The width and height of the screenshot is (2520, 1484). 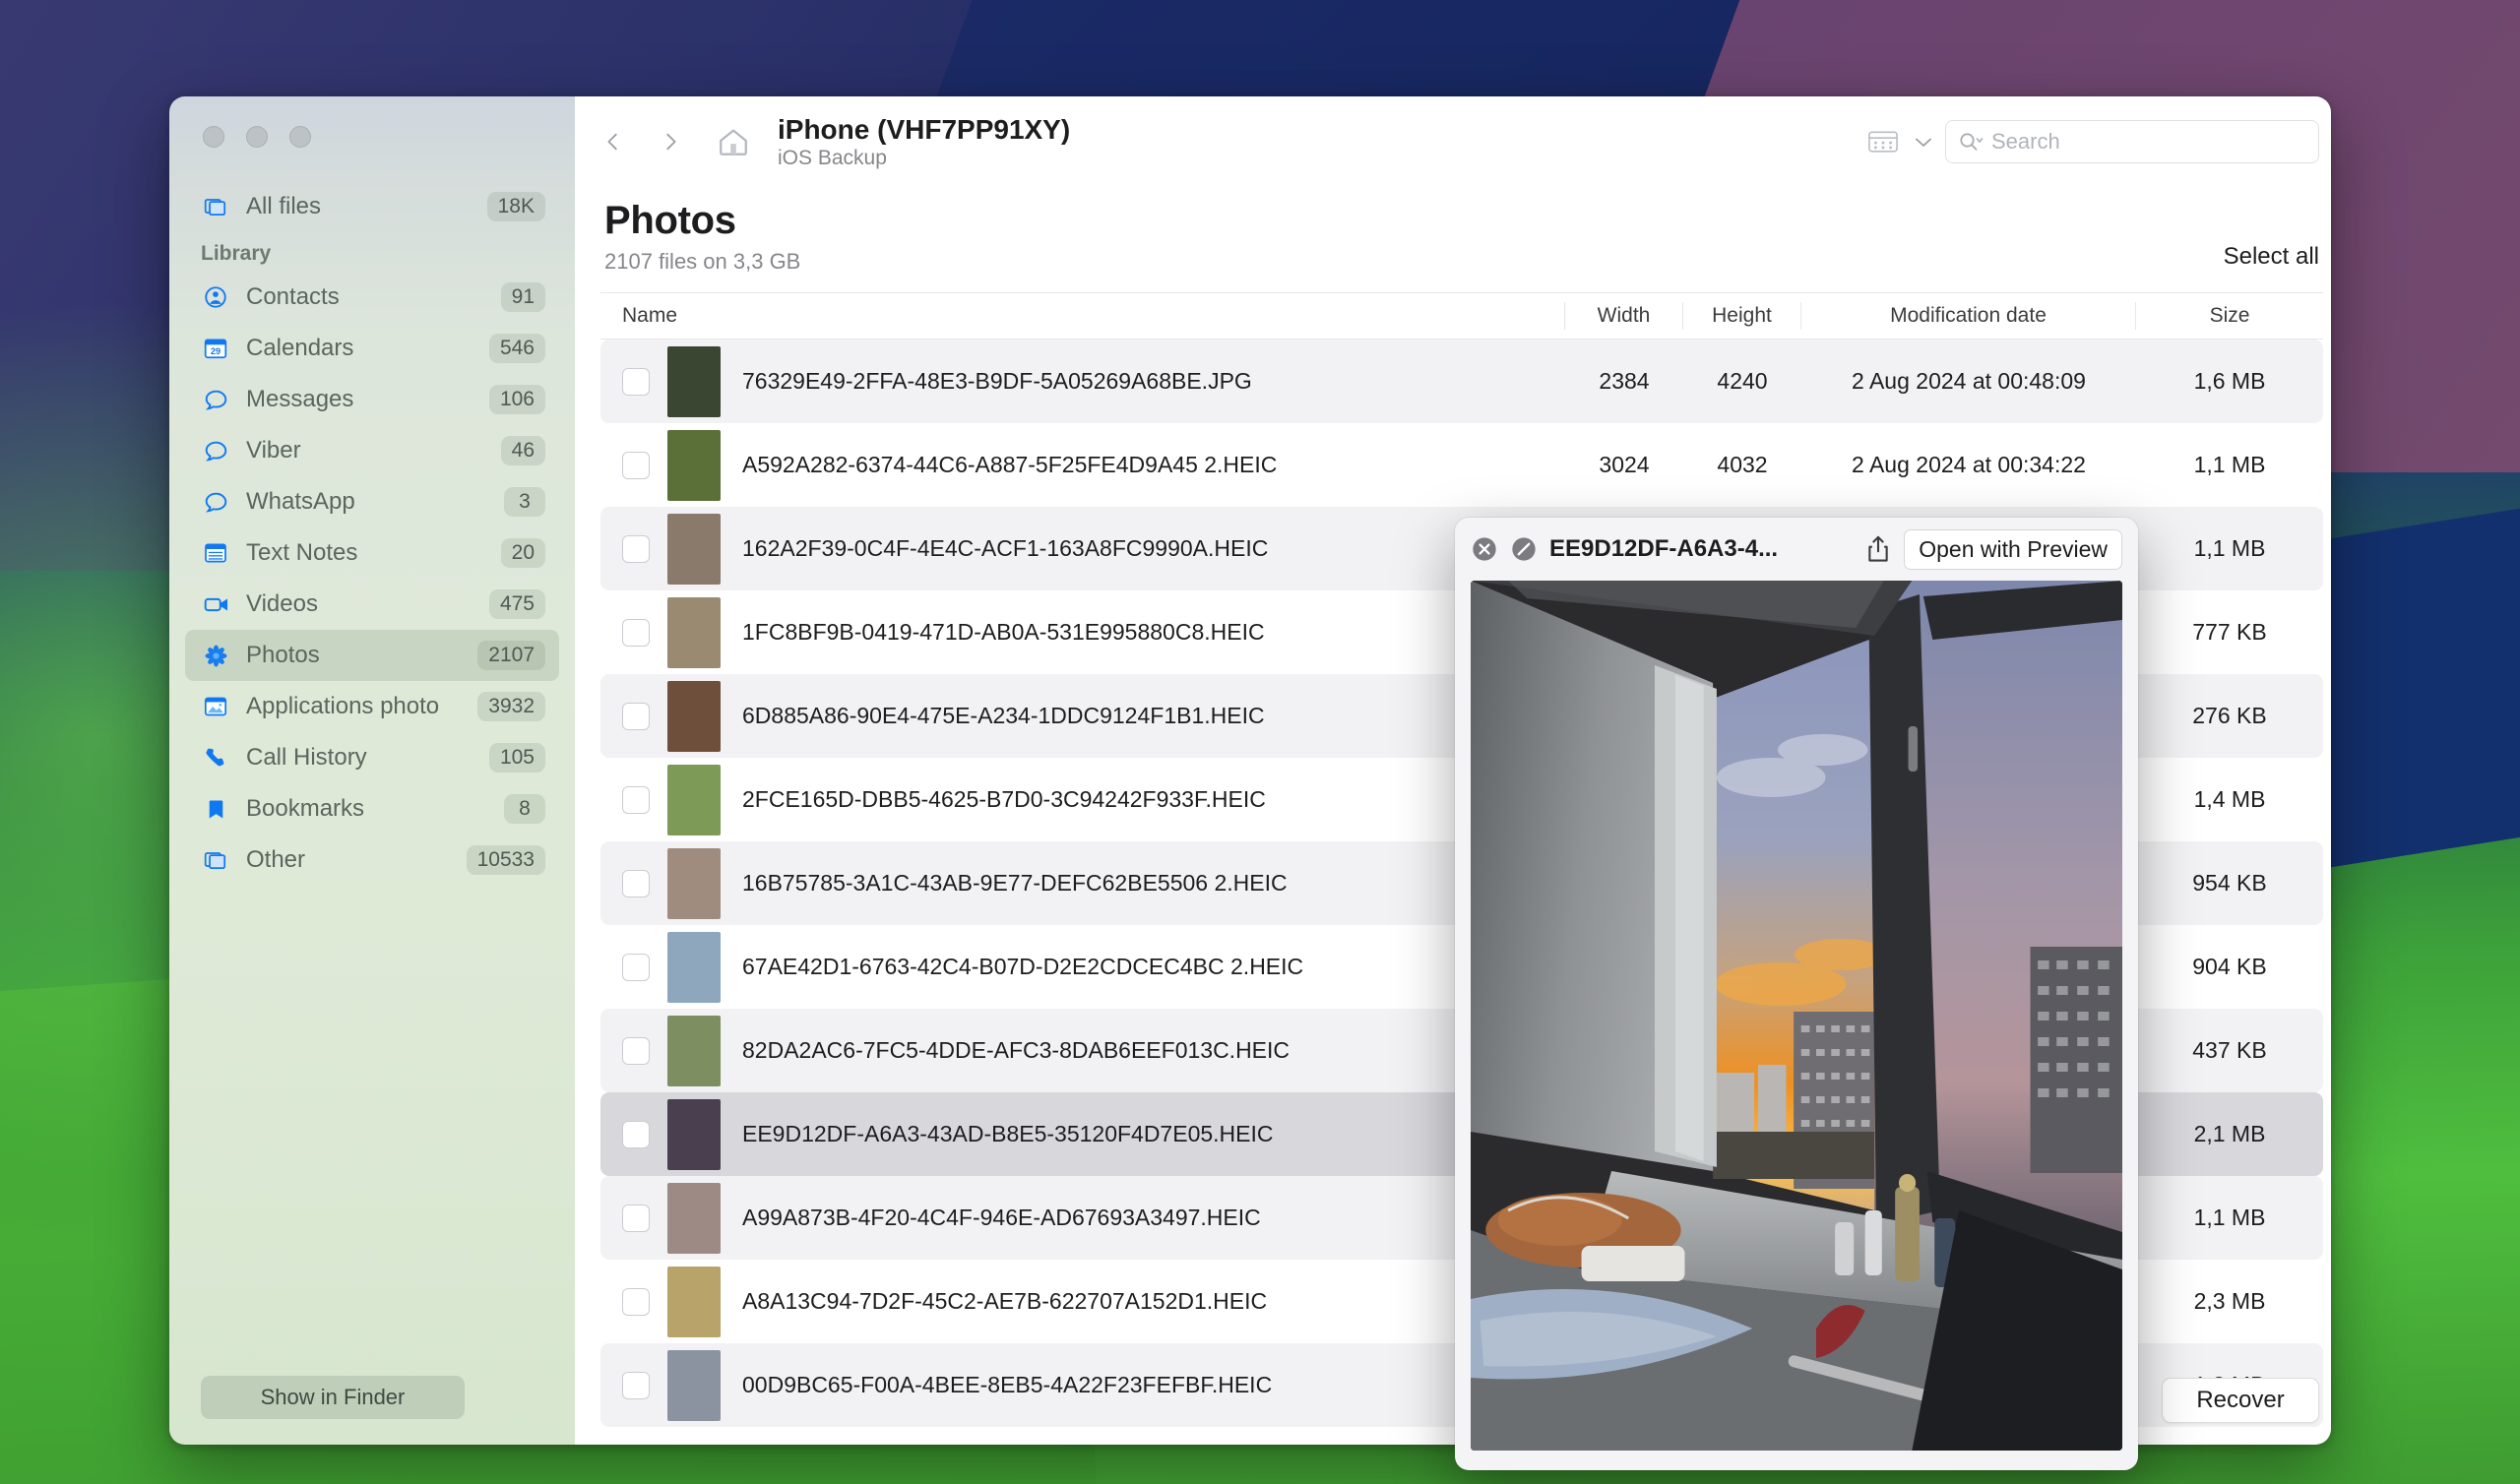 What do you see at coordinates (1968, 316) in the screenshot?
I see `column-header-modification-date: Modification date` at bounding box center [1968, 316].